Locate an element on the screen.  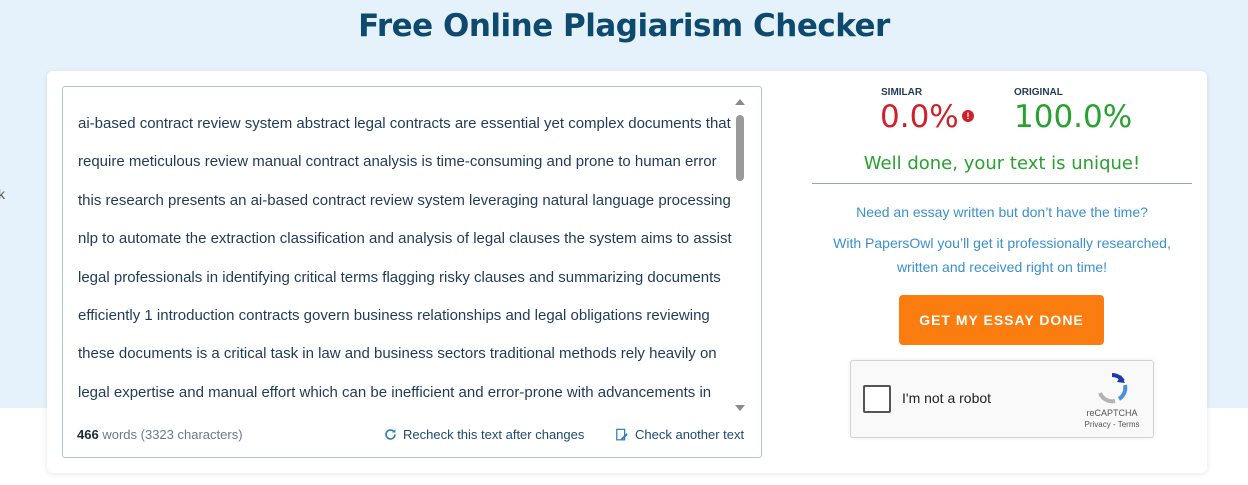
word-count-stats: 466 words (3323 characters) is located at coordinates (160, 434).